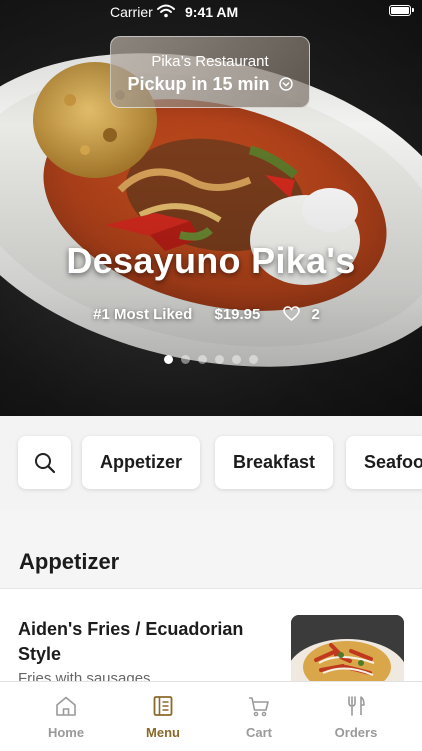 The image size is (422, 751). I want to click on featured-dish-meta: #1 Most Liked $19.95 2, so click(211, 314).